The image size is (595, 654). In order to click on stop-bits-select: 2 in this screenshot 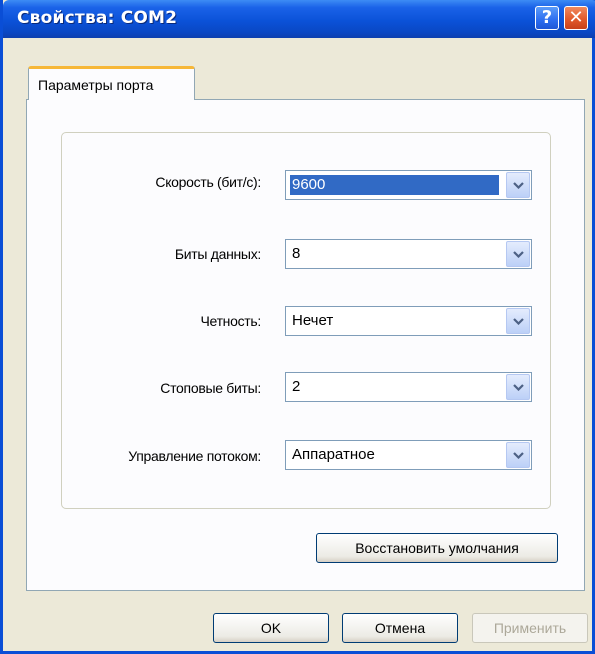, I will do `click(408, 387)`.